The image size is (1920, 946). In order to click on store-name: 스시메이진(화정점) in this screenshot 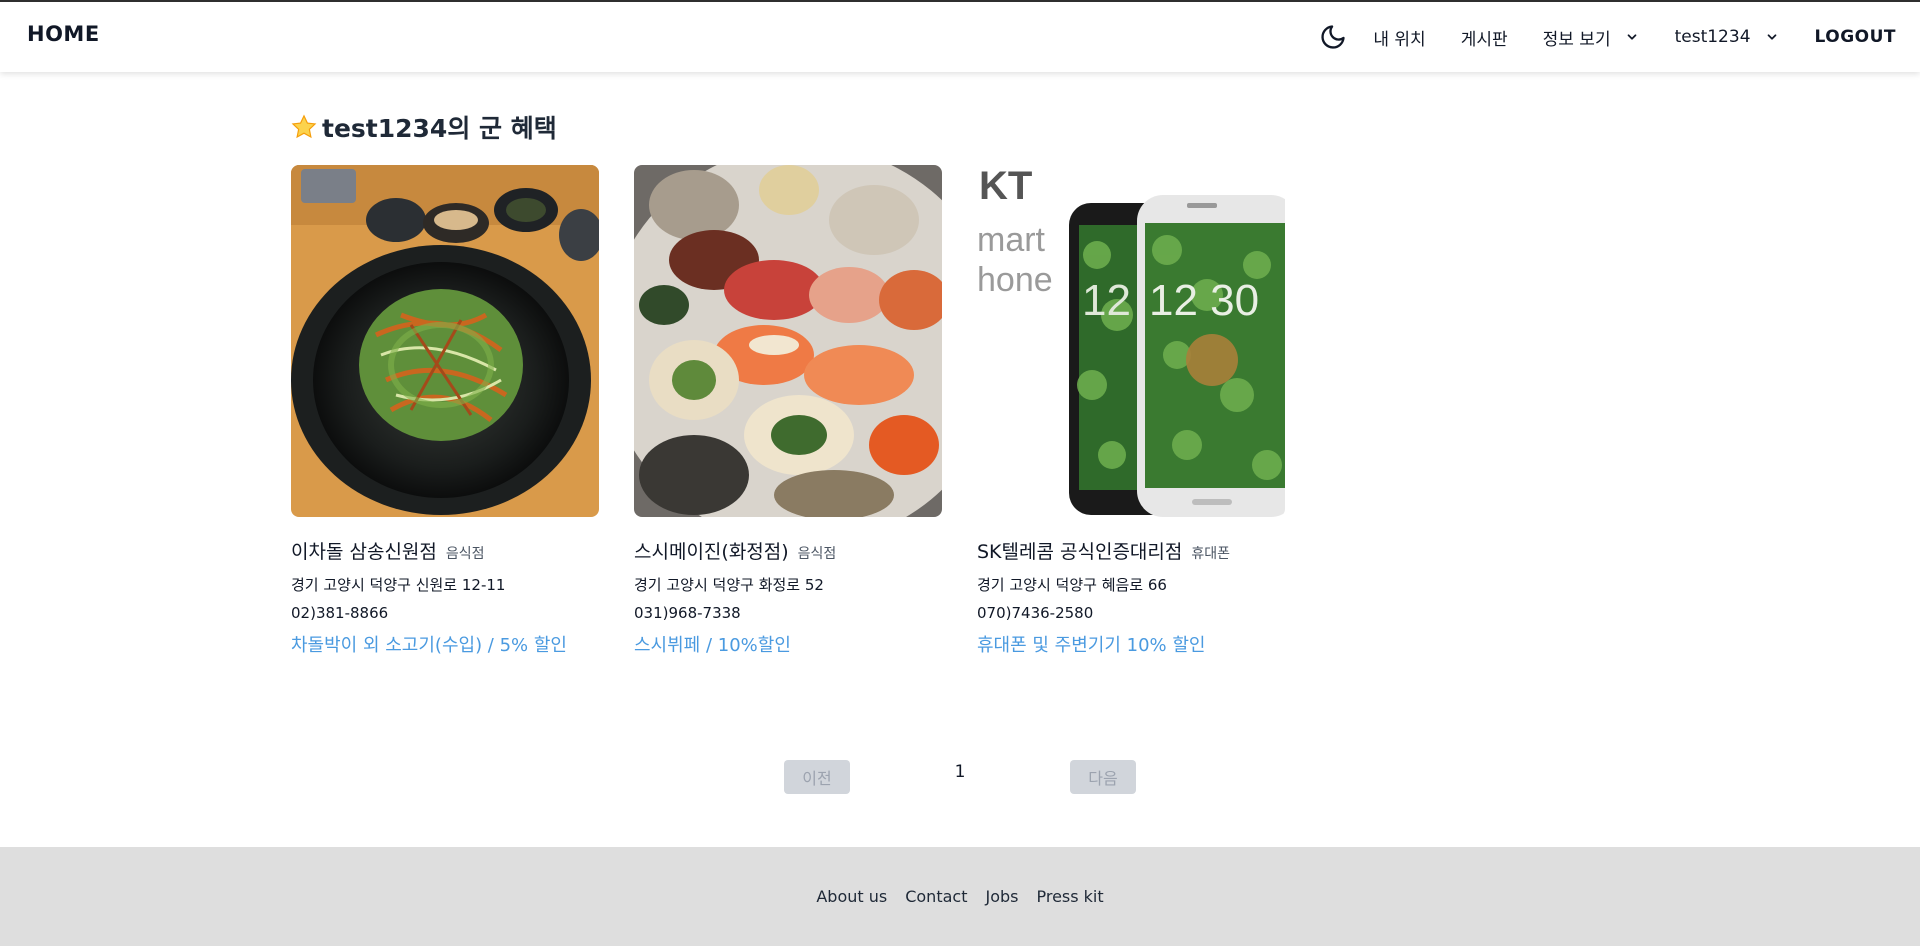, I will do `click(711, 550)`.